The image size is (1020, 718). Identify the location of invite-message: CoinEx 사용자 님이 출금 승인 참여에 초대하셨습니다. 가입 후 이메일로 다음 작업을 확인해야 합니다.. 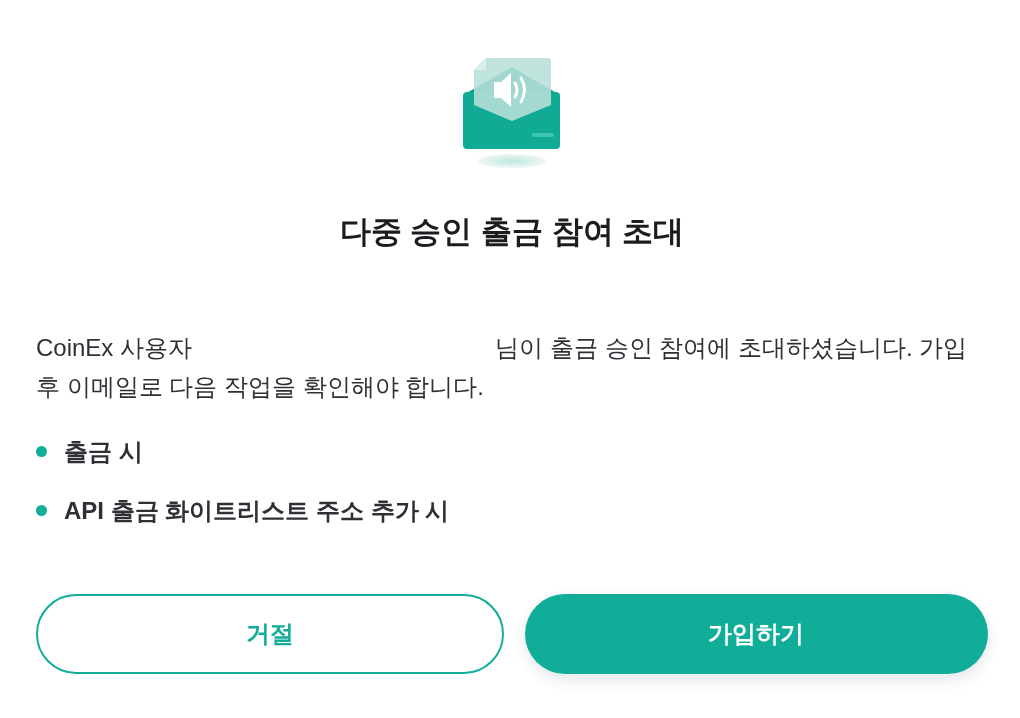
(502, 367).